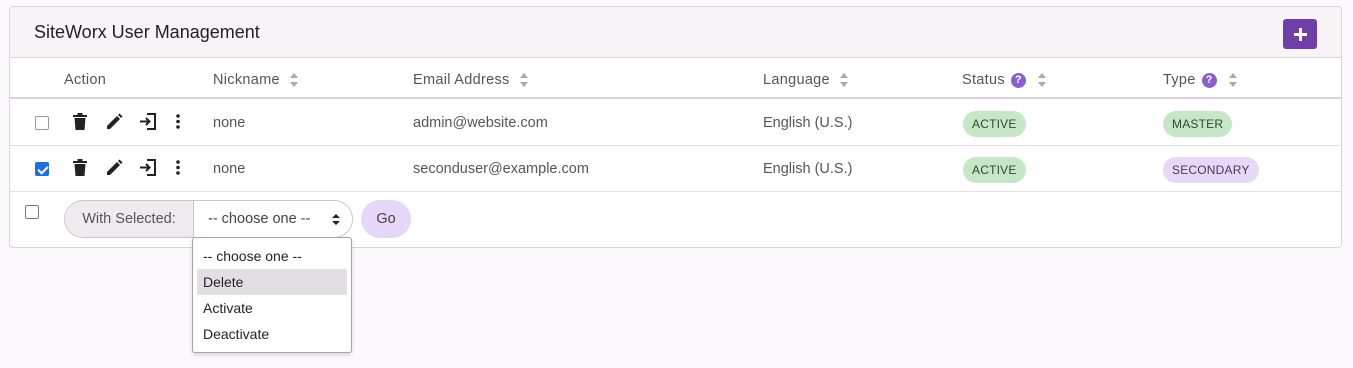 This screenshot has height=368, width=1353. I want to click on column-header-action: Action, so click(85, 80).